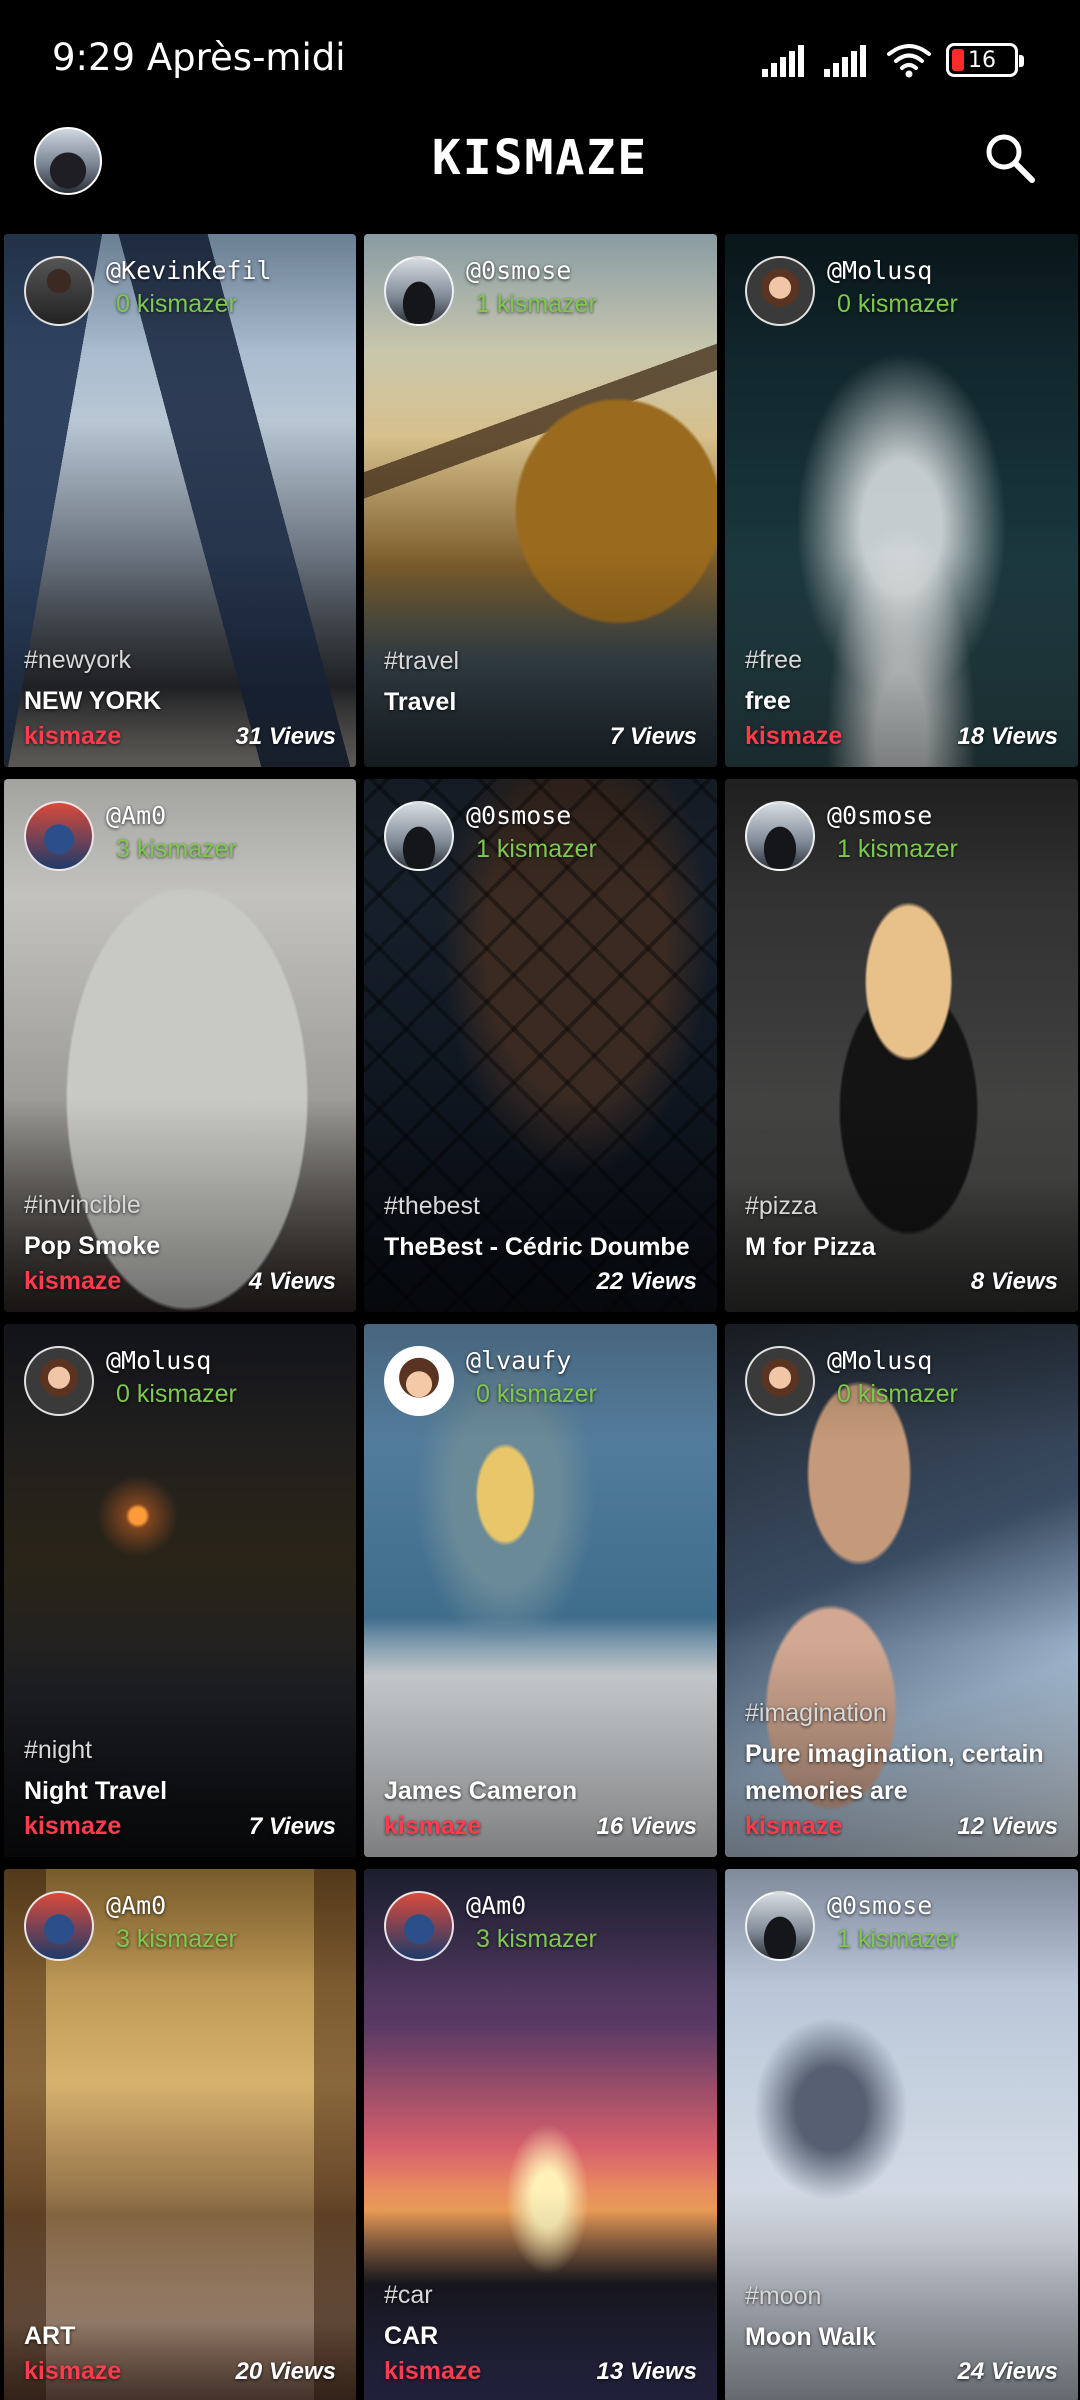  Describe the element at coordinates (180, 1281) in the screenshot. I see `card-footer: kismaze 4 Views` at that location.